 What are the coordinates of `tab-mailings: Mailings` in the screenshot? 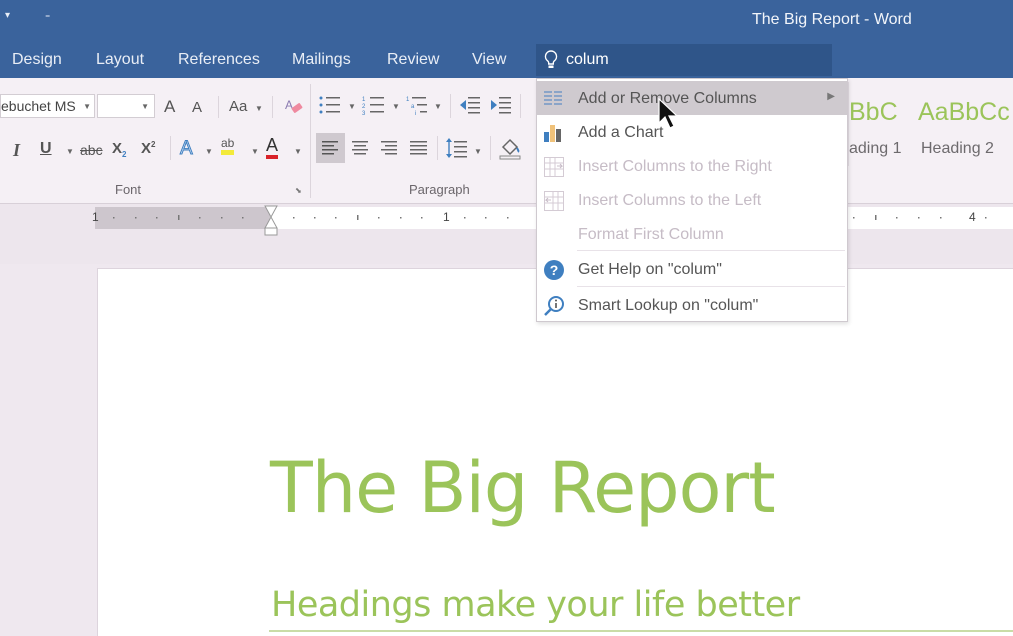 It's located at (321, 60).